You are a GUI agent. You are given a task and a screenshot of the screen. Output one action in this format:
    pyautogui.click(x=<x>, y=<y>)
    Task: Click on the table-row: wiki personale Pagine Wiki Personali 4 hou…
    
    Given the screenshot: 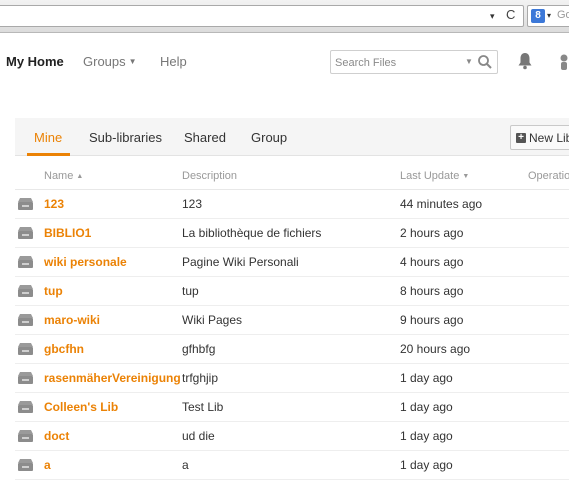 What is the action you would take?
    pyautogui.click(x=292, y=262)
    